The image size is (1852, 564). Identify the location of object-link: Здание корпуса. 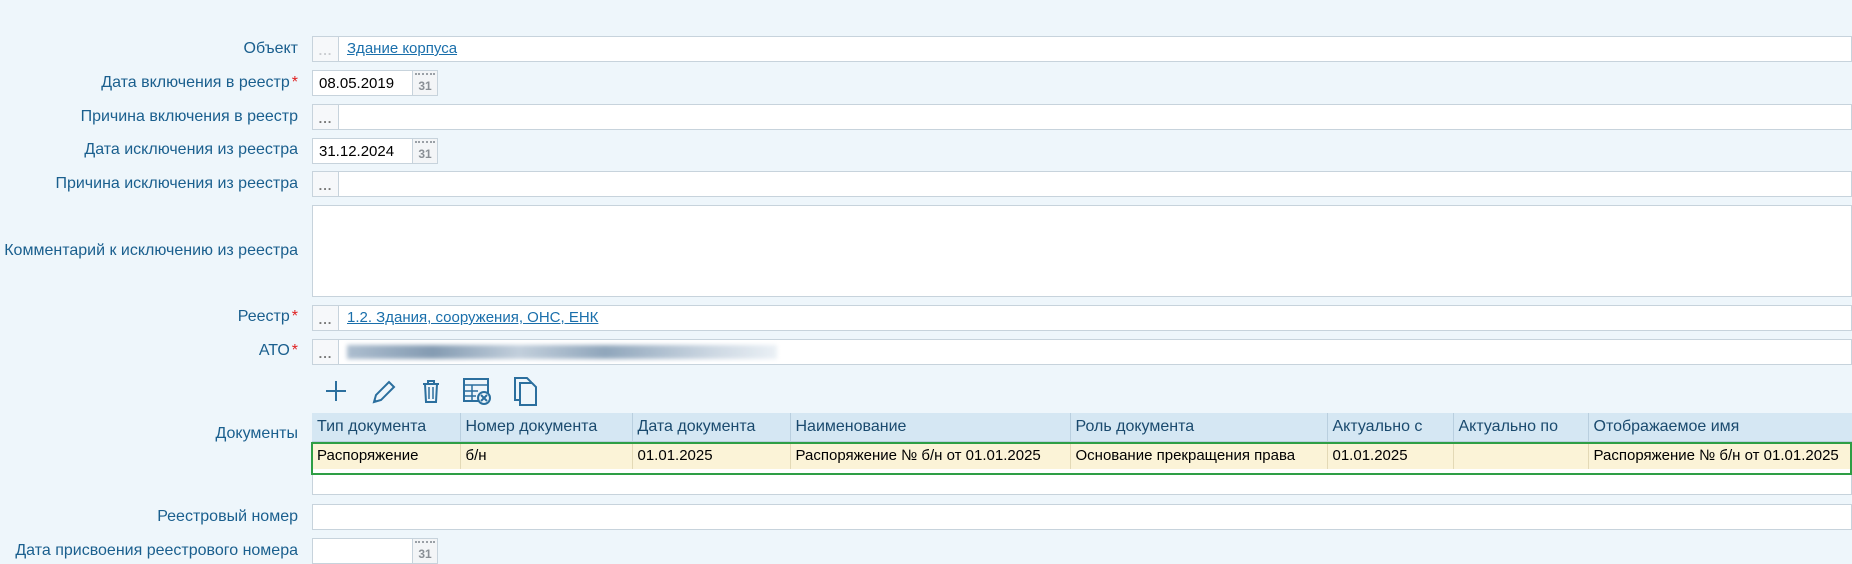
(402, 48).